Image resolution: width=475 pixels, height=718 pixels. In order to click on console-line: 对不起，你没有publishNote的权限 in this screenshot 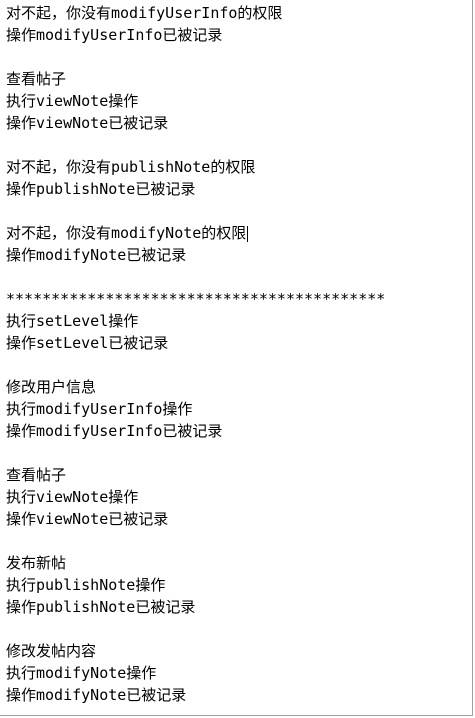, I will do `click(131, 167)`.